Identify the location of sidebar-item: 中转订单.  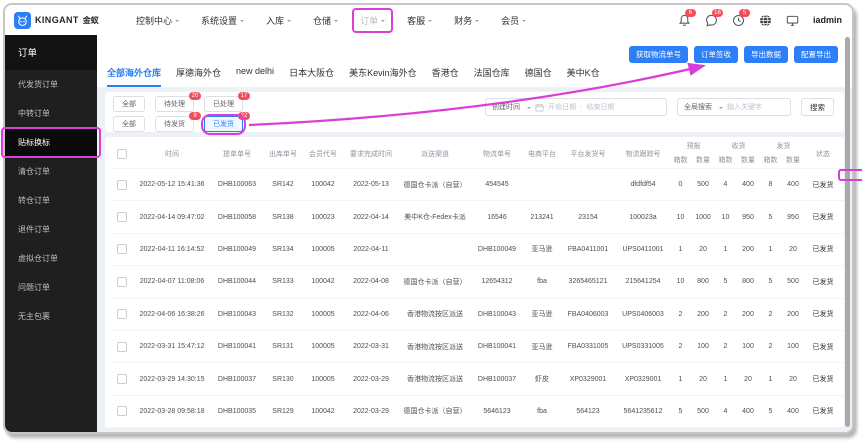
(51, 113).